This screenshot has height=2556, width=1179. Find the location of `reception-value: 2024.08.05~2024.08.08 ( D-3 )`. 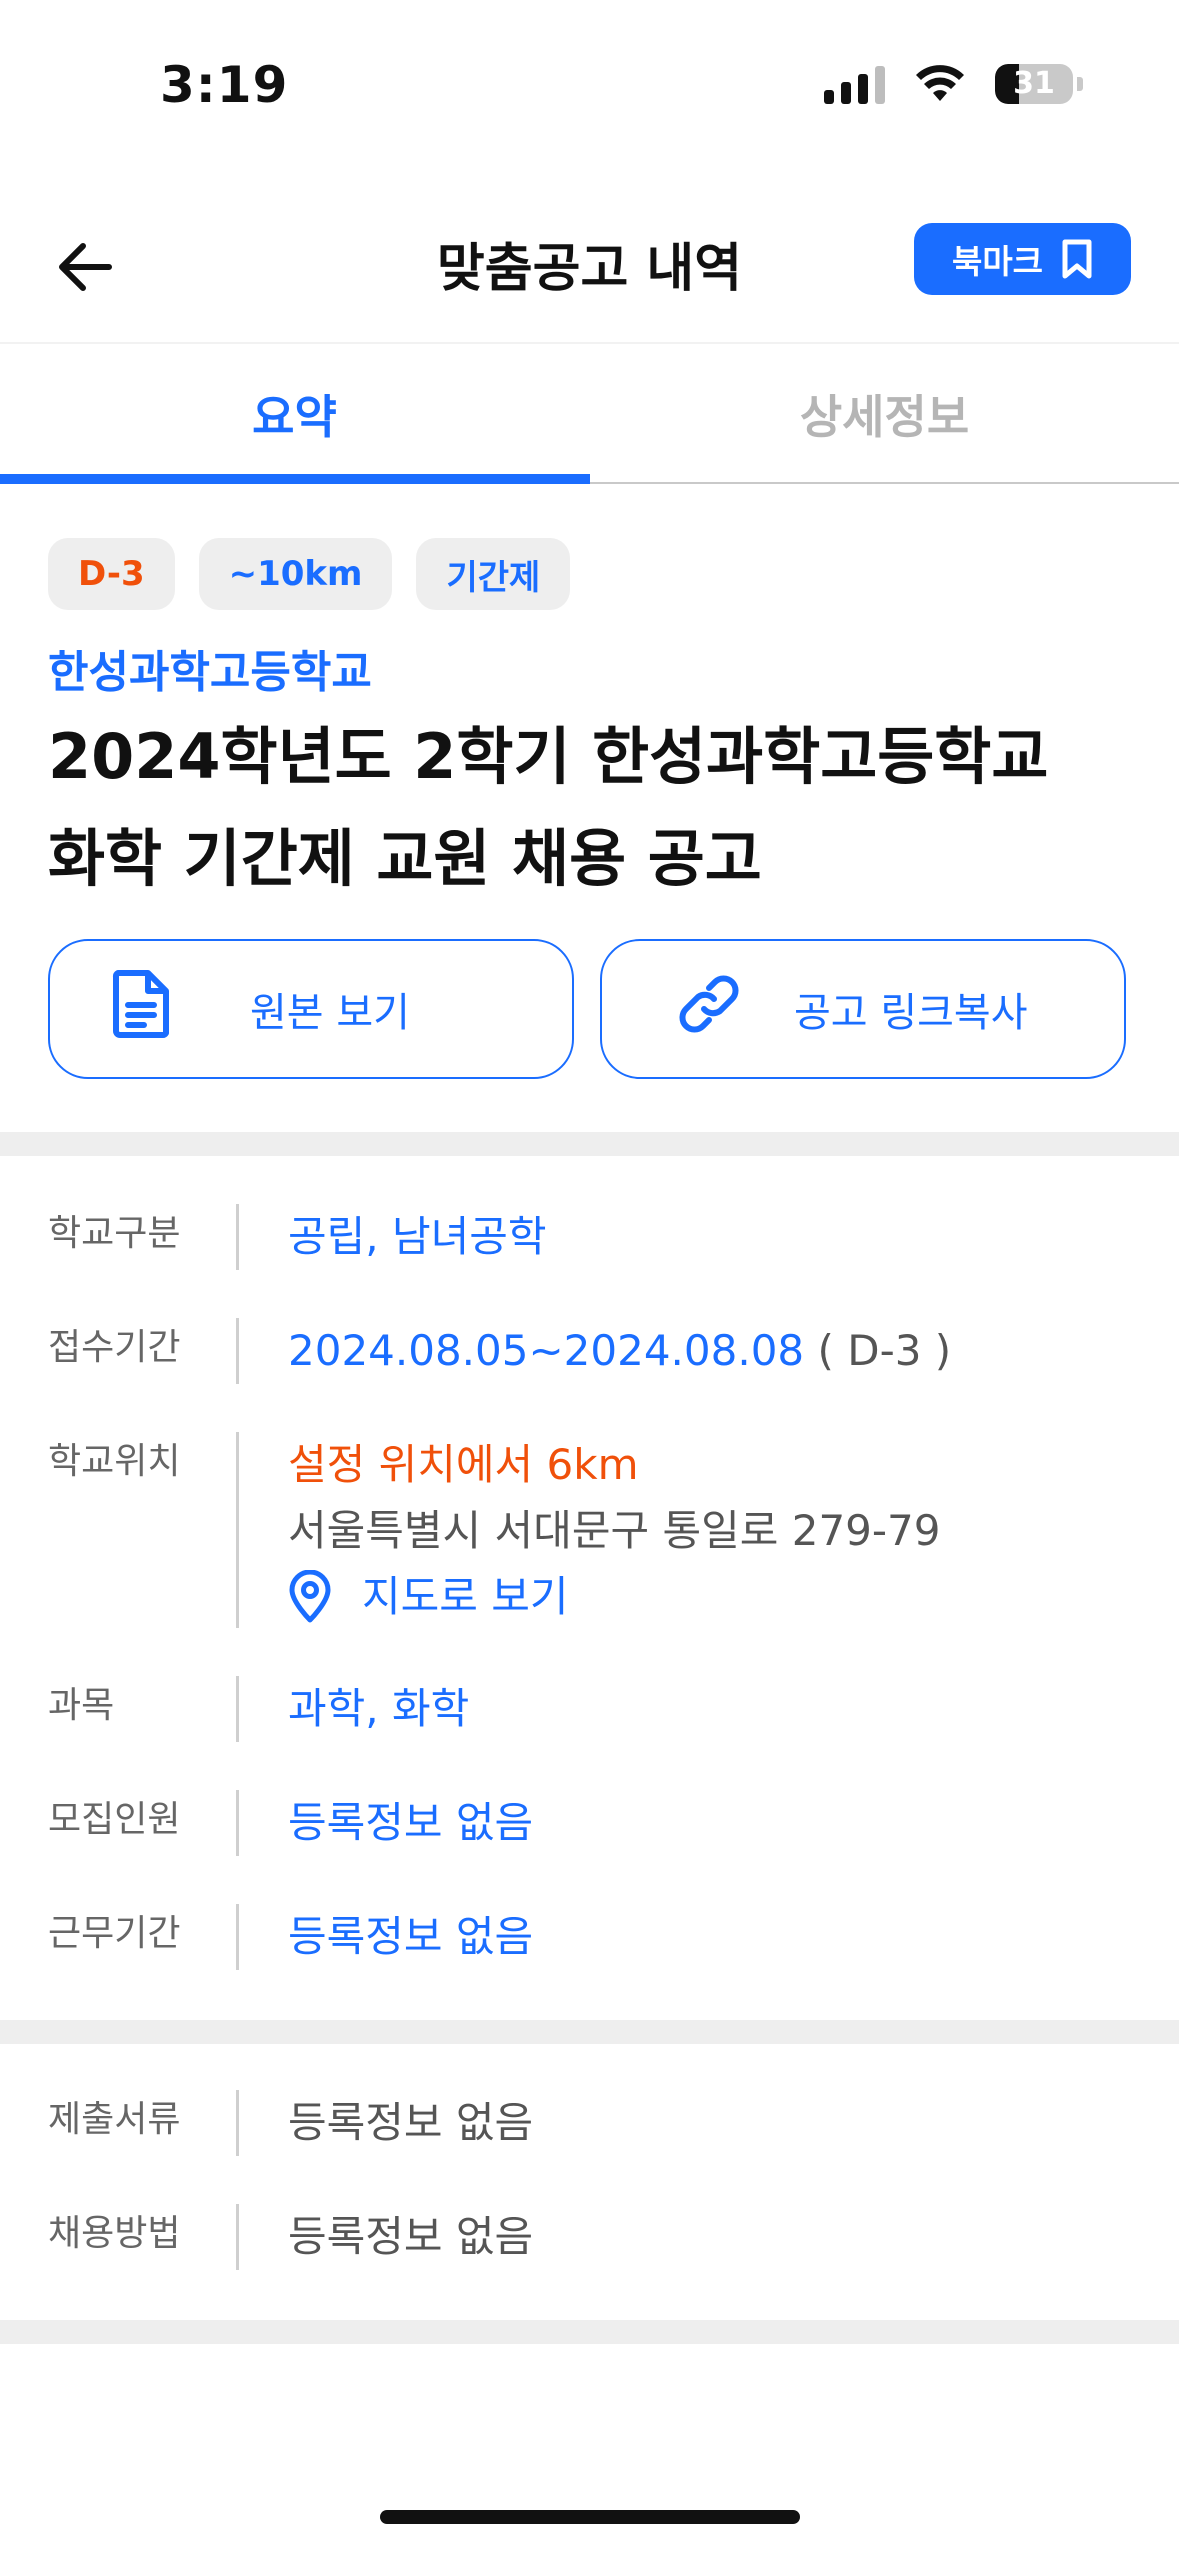

reception-value: 2024.08.05~2024.08.08 ( D-3 ) is located at coordinates (619, 1351).